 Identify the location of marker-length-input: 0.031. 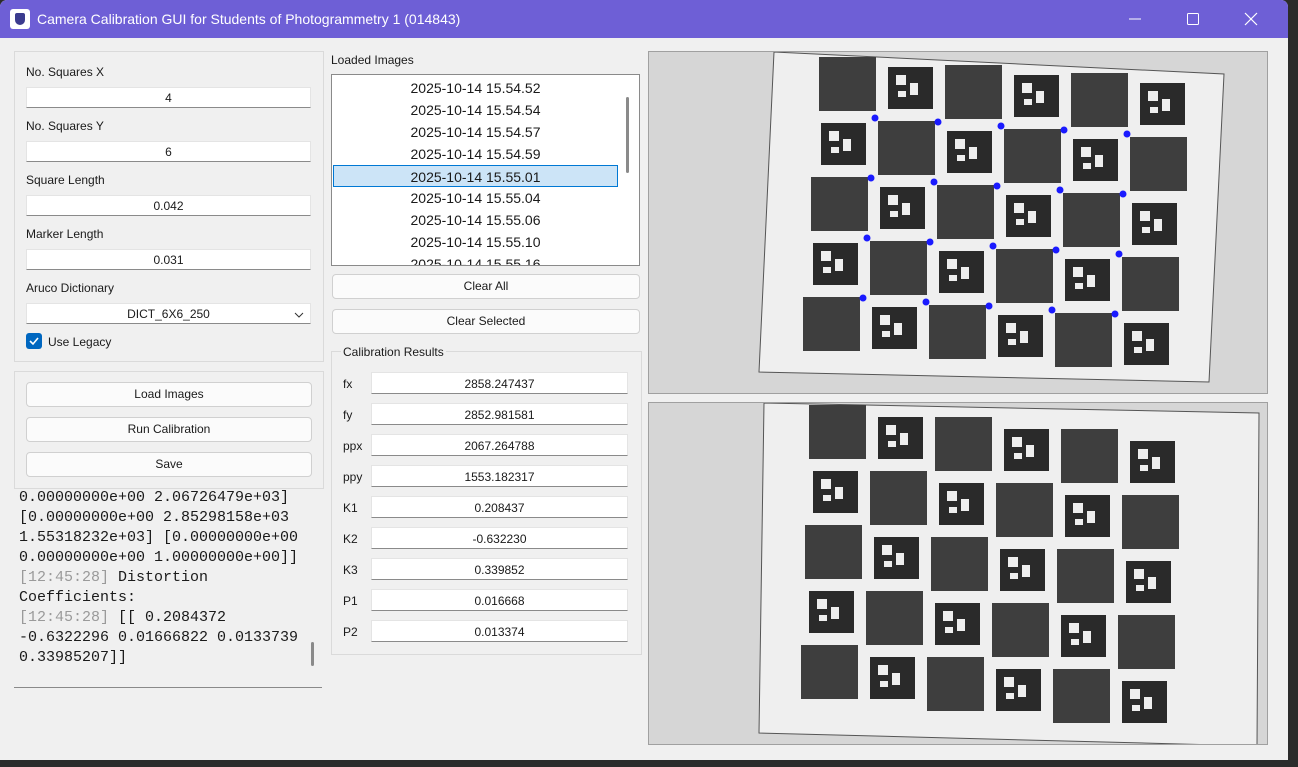
(168, 259).